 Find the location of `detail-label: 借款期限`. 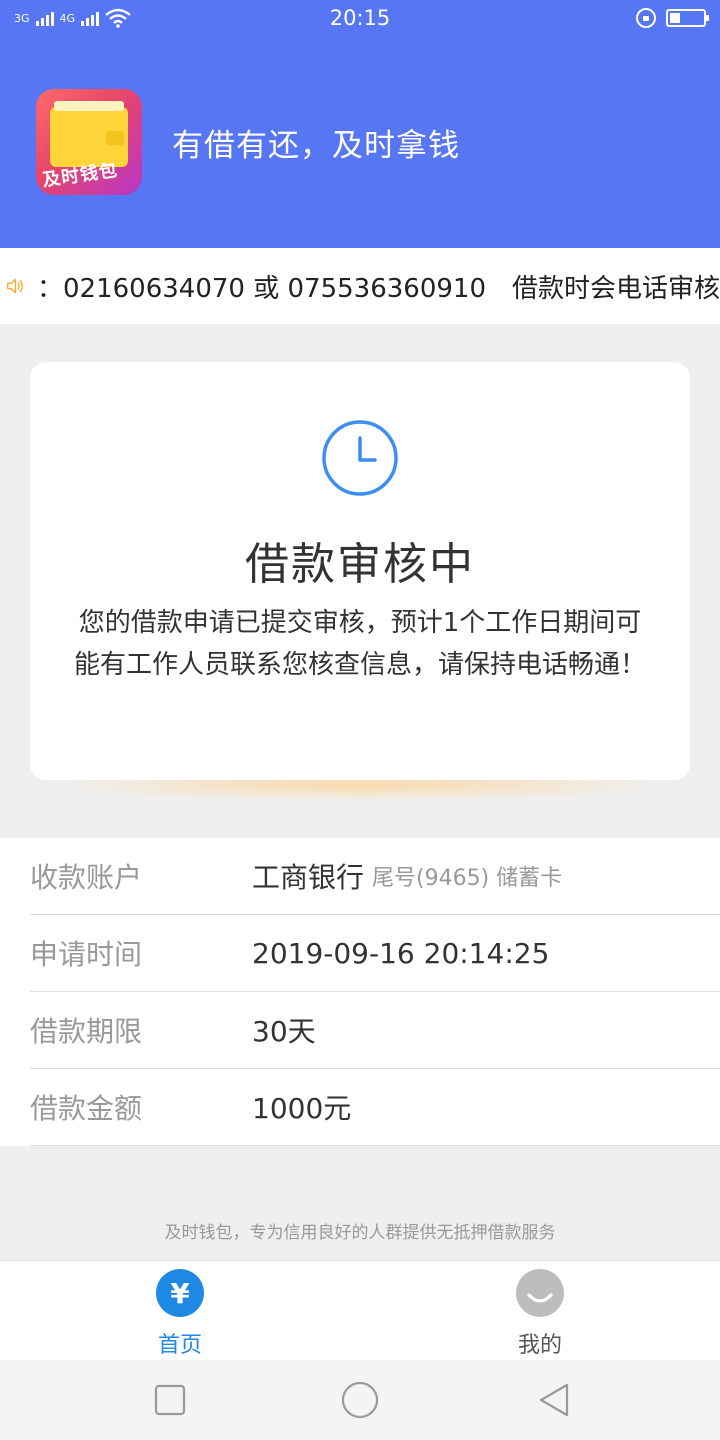

detail-label: 借款期限 is located at coordinates (86, 1031).